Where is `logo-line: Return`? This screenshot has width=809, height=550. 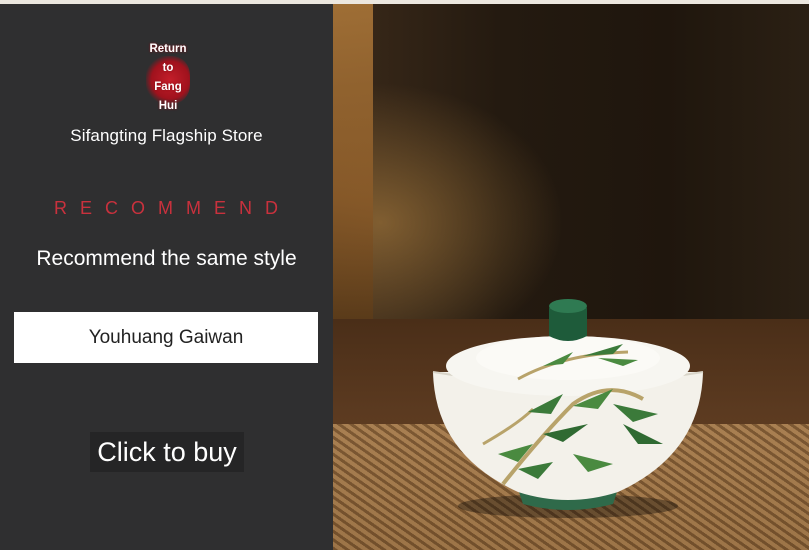 logo-line: Return is located at coordinates (168, 49).